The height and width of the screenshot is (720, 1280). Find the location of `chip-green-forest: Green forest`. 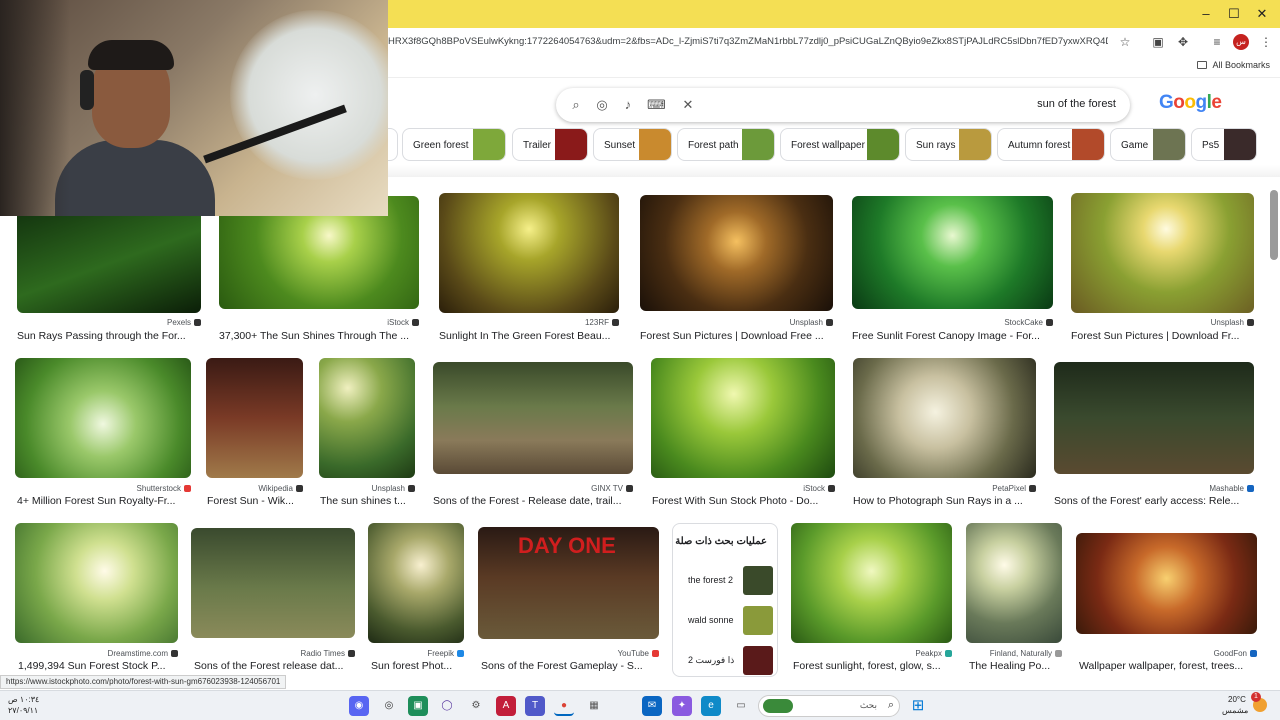

chip-green-forest: Green forest is located at coordinates (454, 144).